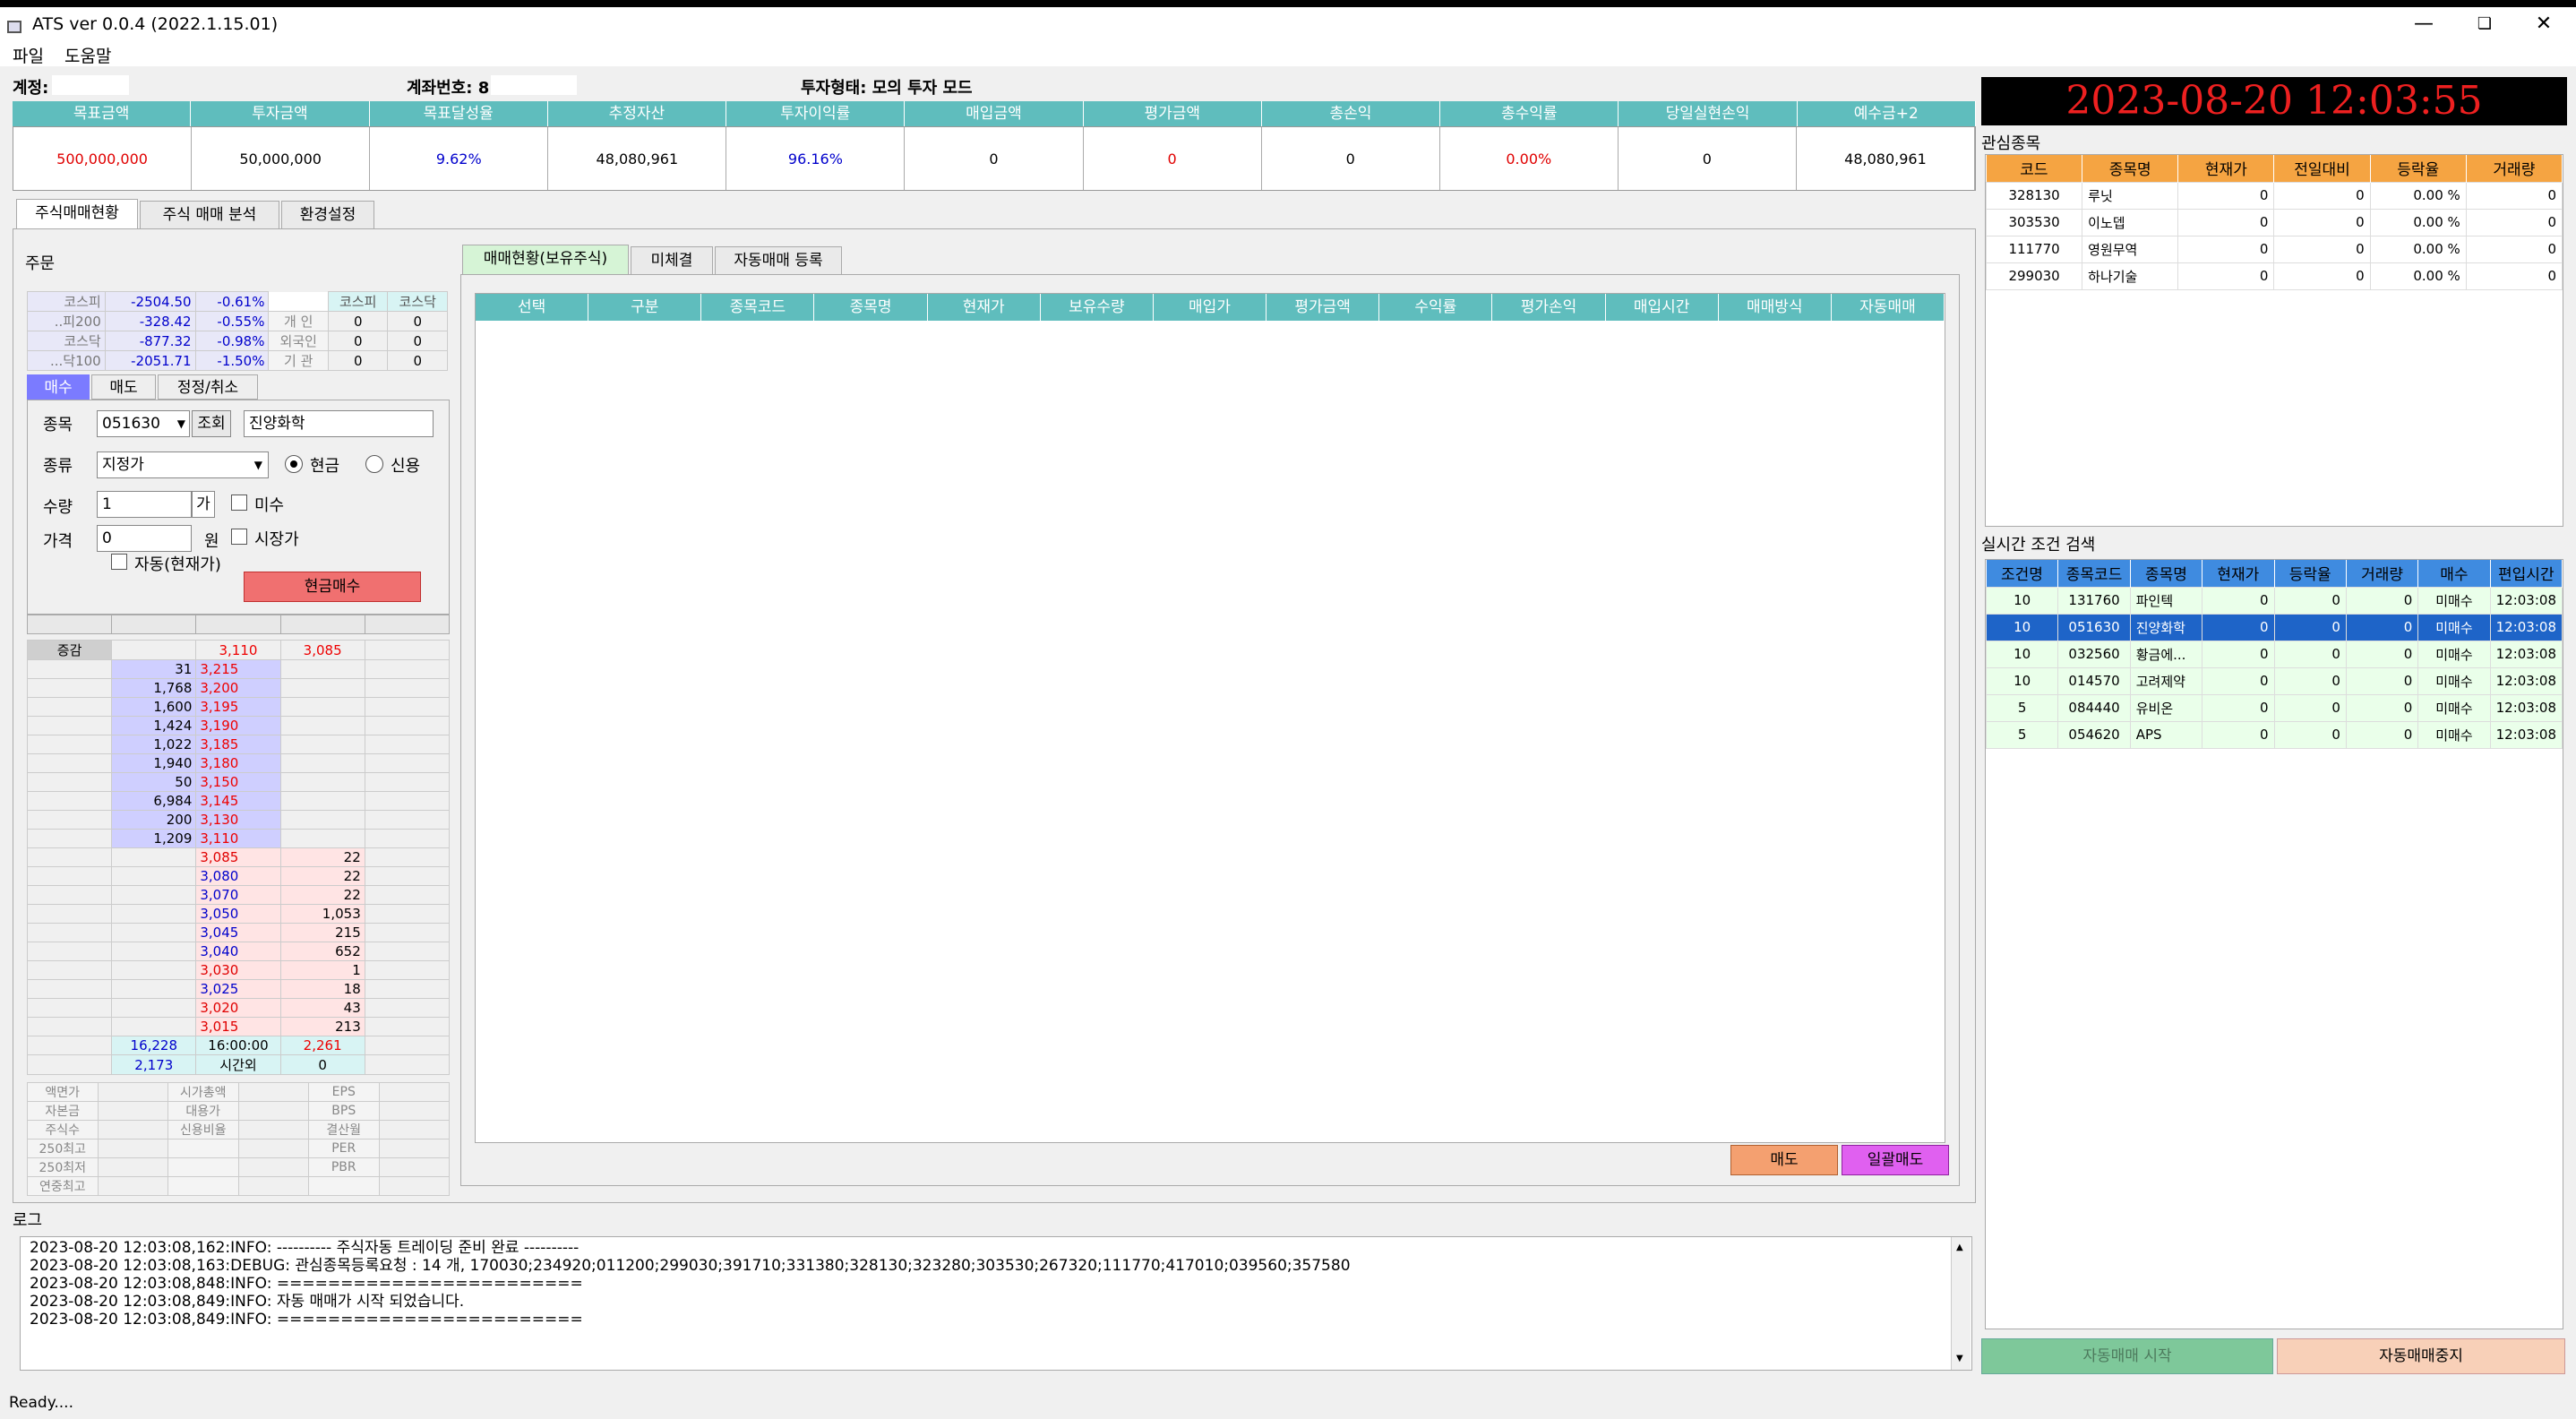  I want to click on order-kind-combo: 지정가 ▼, so click(183, 465).